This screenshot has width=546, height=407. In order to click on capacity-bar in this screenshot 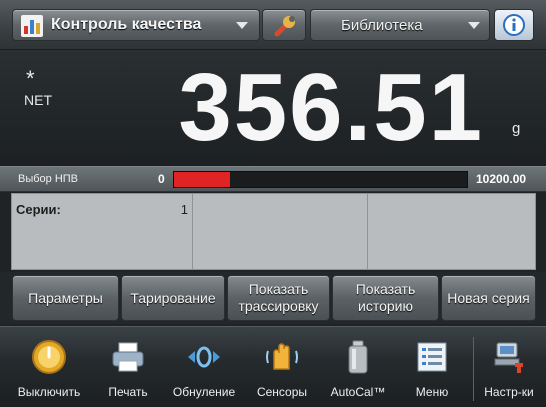, I will do `click(320, 179)`.